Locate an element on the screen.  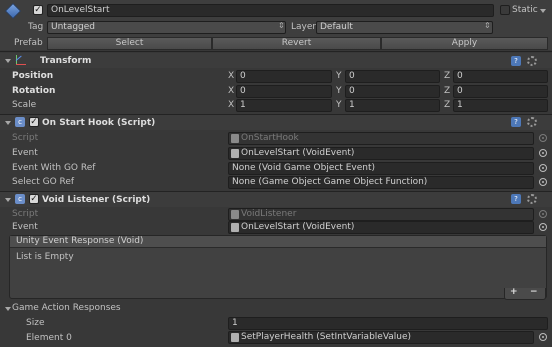
game-action-responses-label: Game Action Responses is located at coordinates (66, 308).